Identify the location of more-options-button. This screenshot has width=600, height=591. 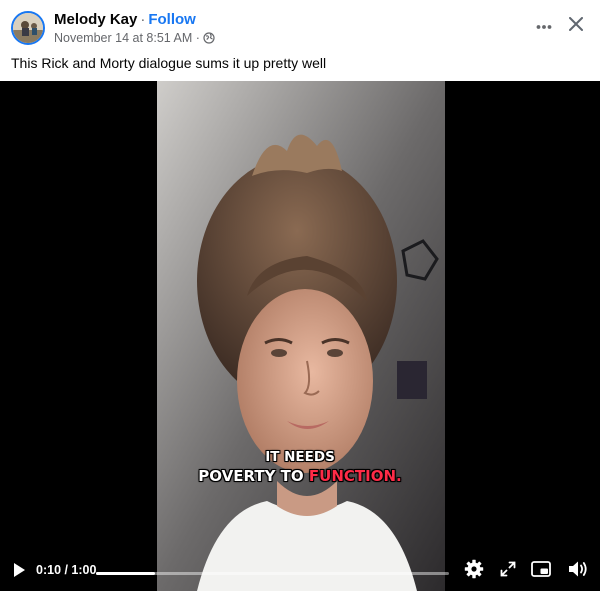
(544, 26).